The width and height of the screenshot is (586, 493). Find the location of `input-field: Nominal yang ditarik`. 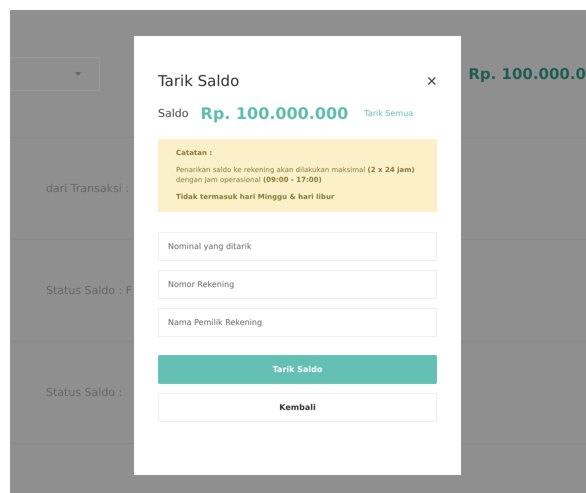

input-field: Nominal yang ditarik is located at coordinates (297, 246).